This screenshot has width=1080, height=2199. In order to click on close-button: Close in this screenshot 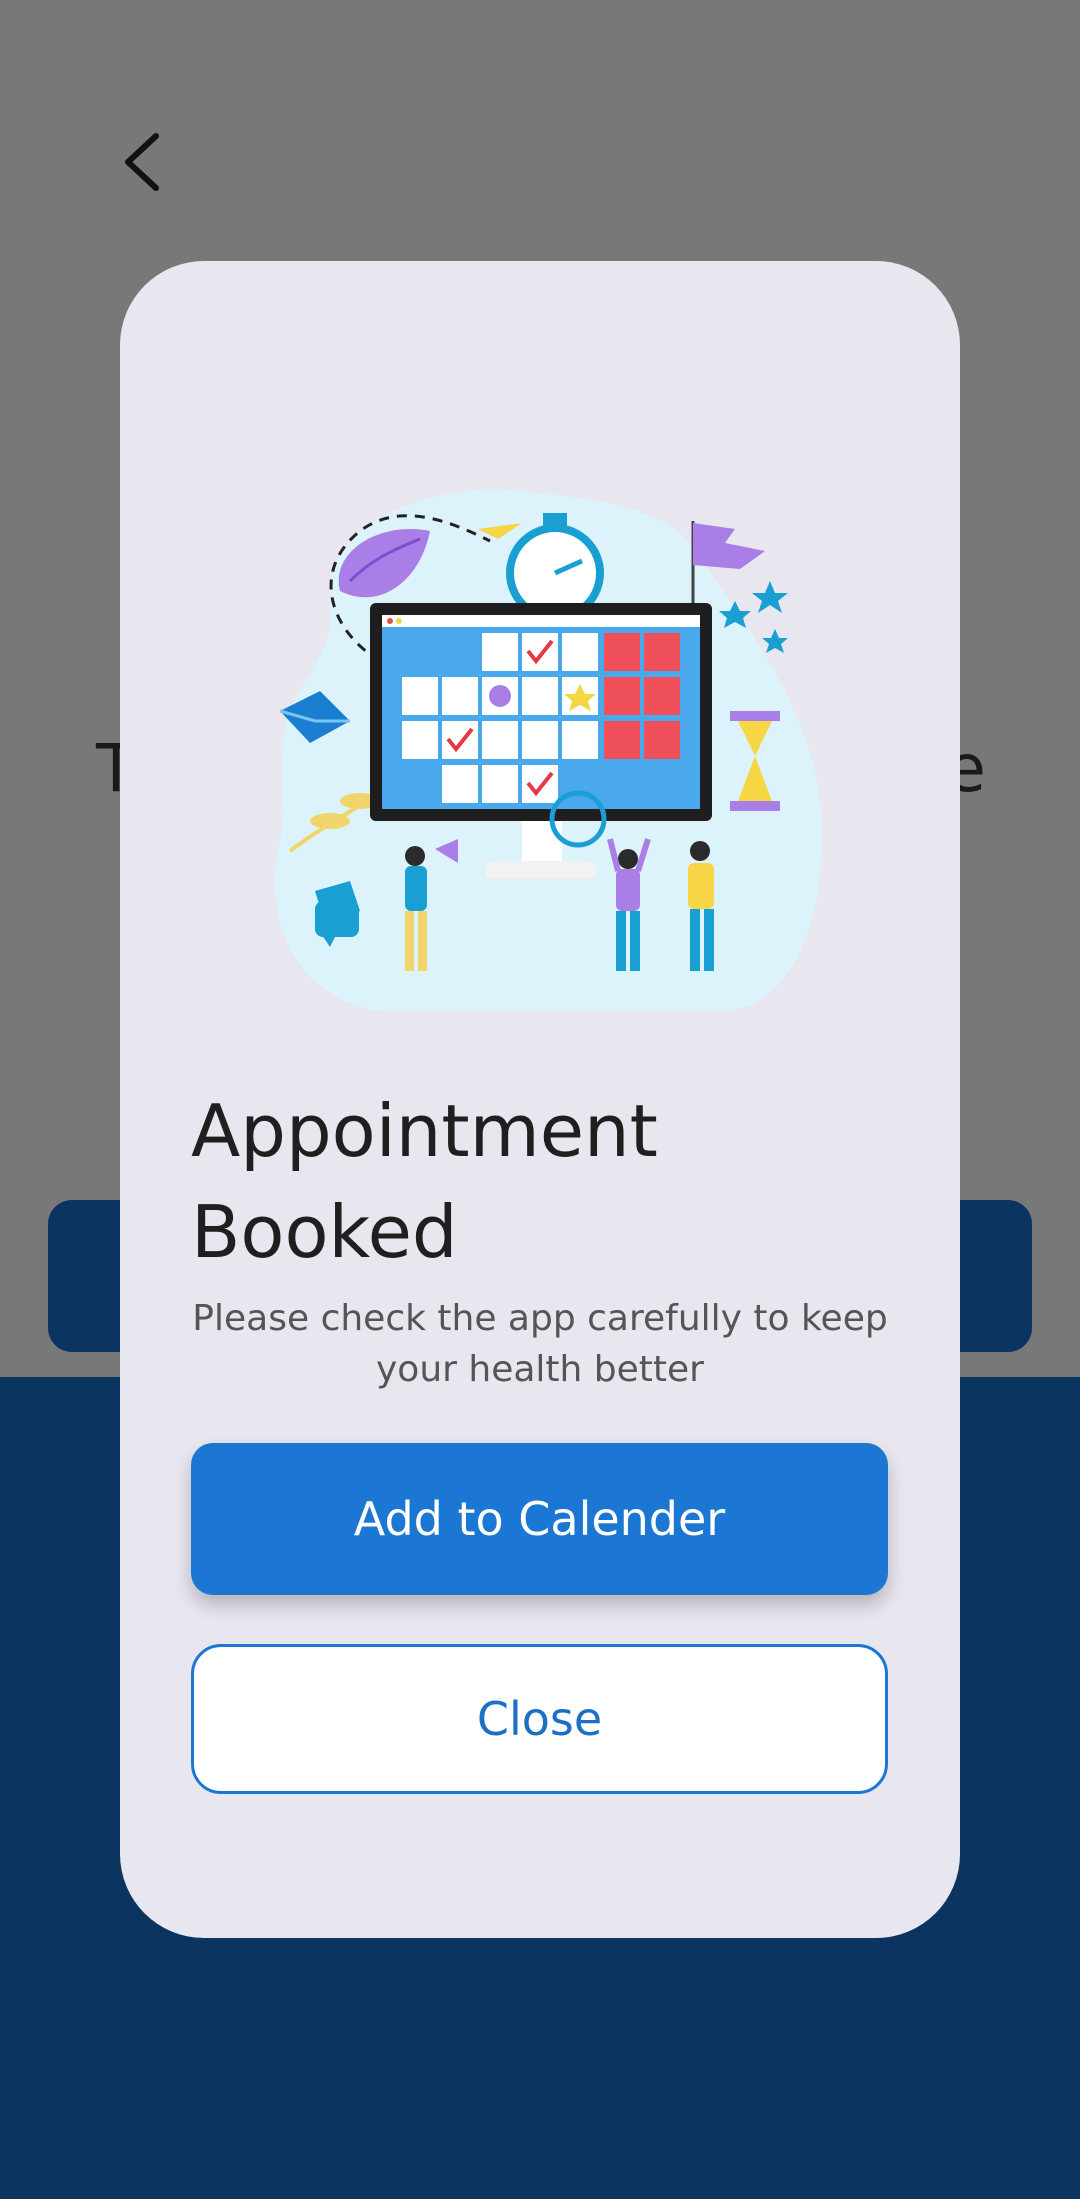, I will do `click(539, 1719)`.